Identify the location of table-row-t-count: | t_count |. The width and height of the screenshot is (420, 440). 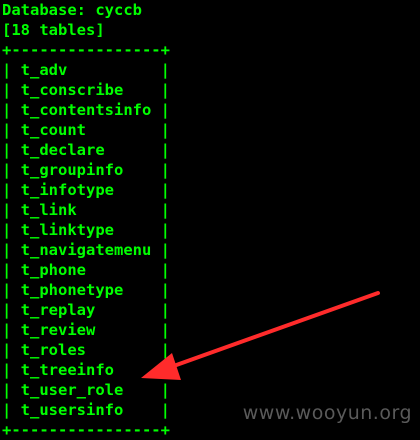
(86, 130).